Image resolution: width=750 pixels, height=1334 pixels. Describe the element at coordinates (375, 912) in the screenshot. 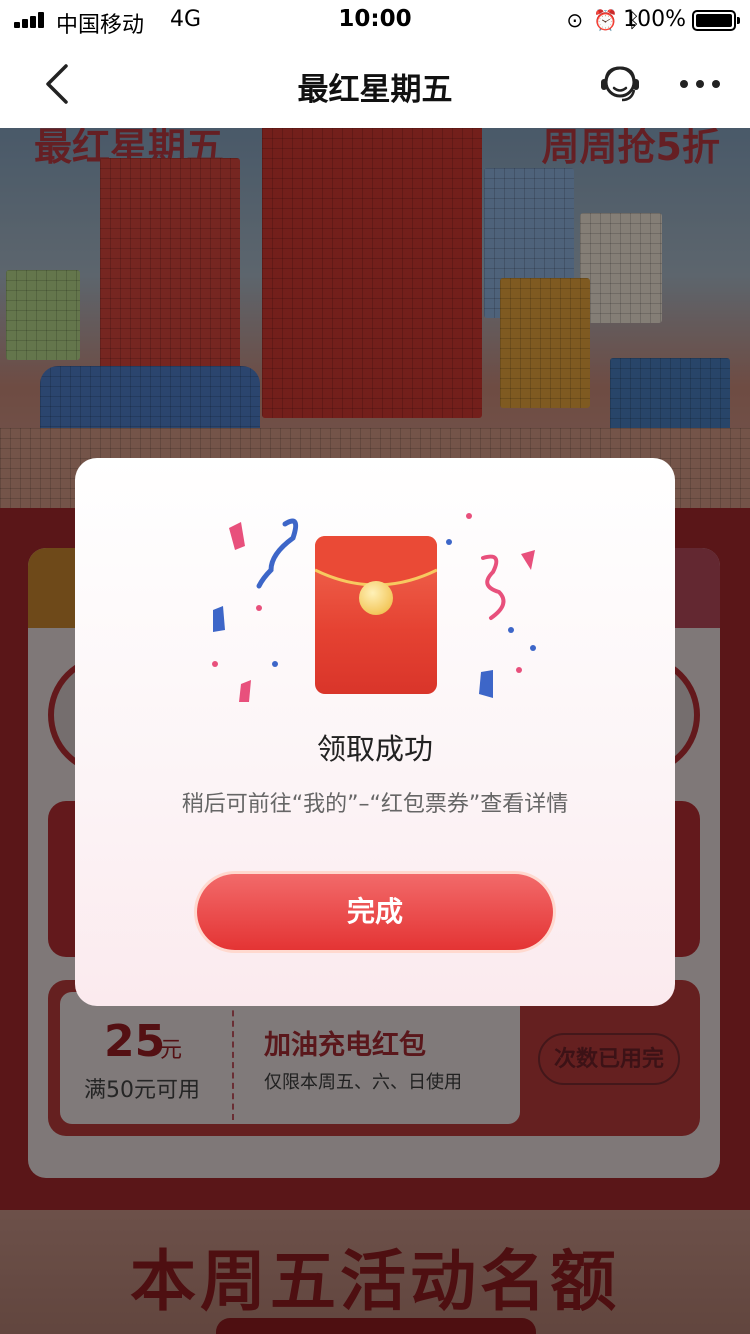

I see `done-button: 完成` at that location.